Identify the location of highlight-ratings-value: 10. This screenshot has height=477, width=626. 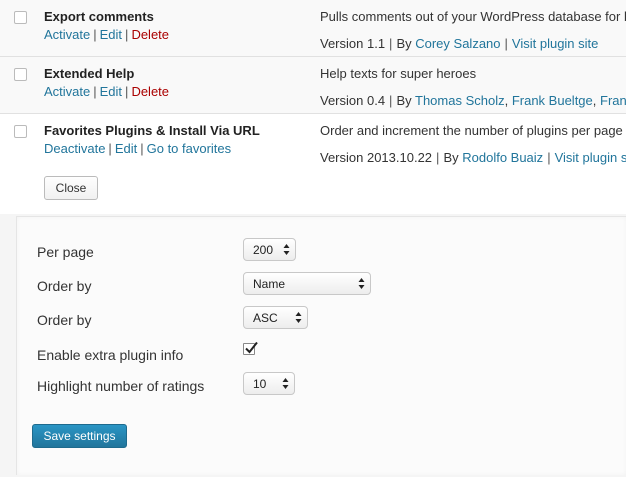
(260, 384).